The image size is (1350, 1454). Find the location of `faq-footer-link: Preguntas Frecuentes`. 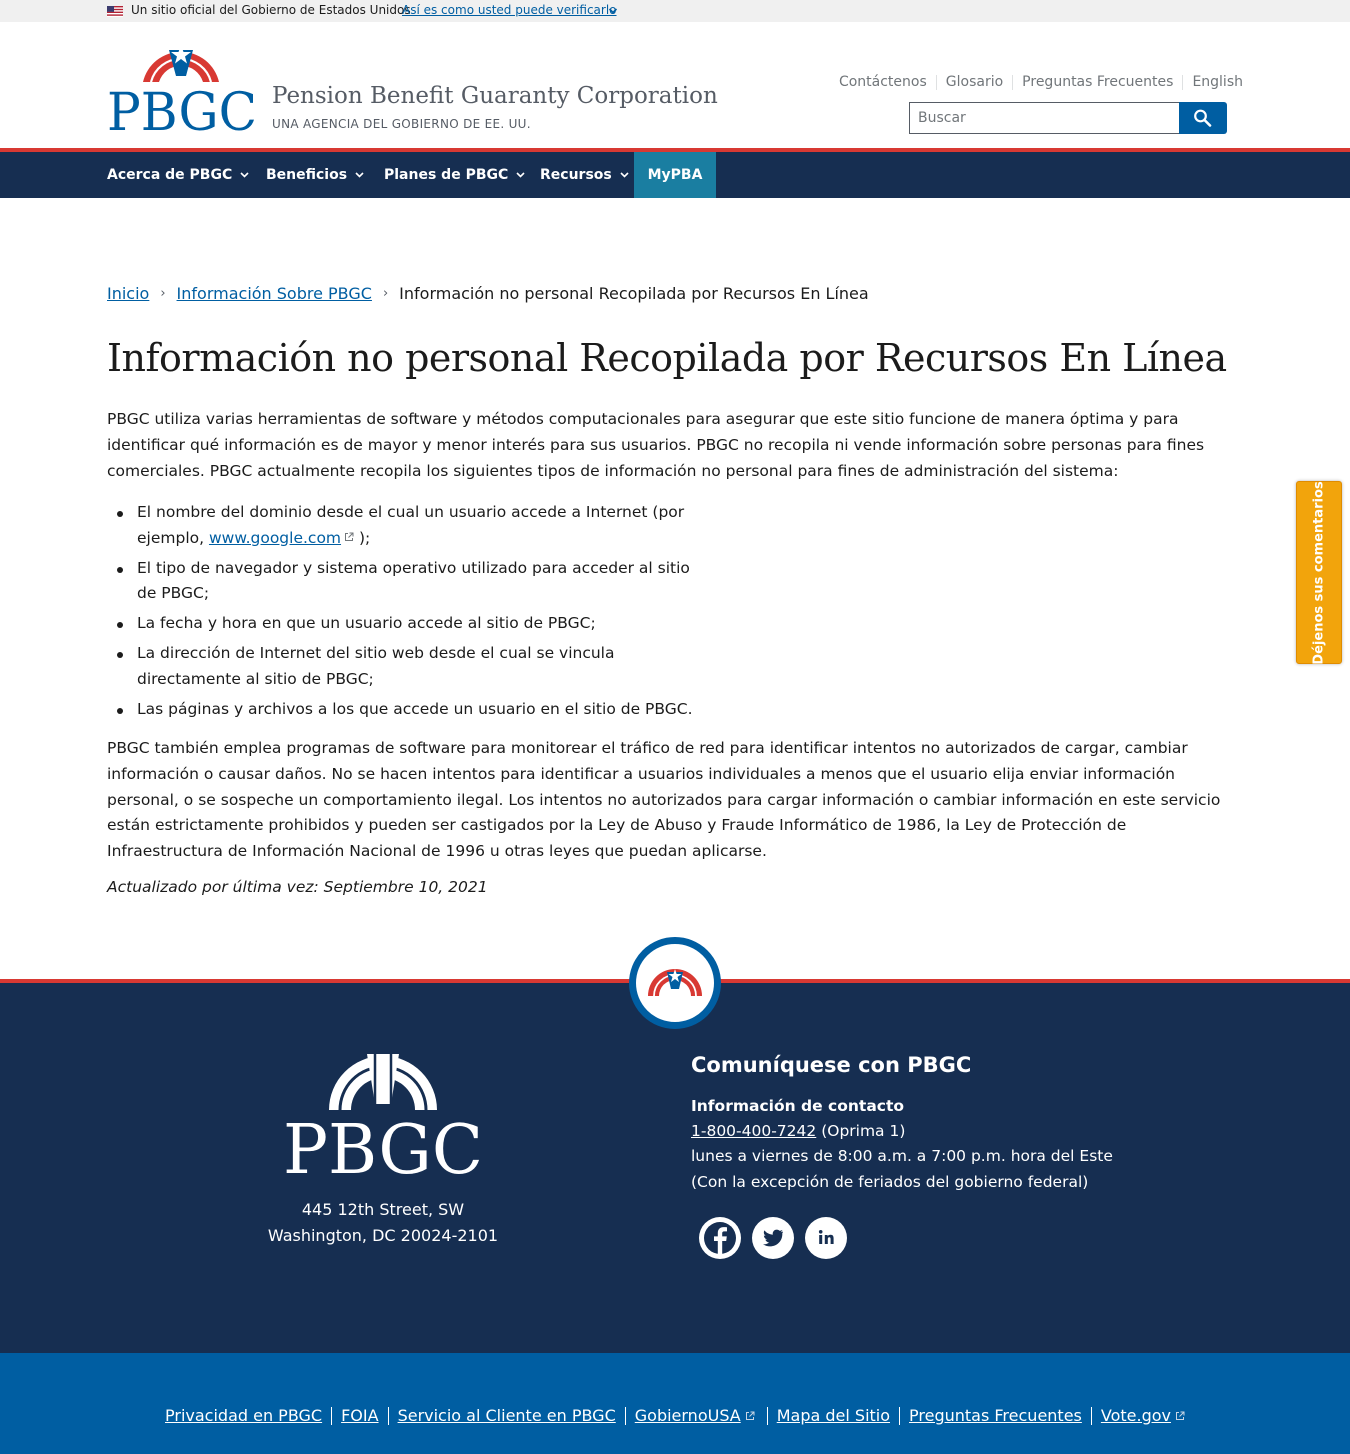

faq-footer-link: Preguntas Frecuentes is located at coordinates (995, 1415).